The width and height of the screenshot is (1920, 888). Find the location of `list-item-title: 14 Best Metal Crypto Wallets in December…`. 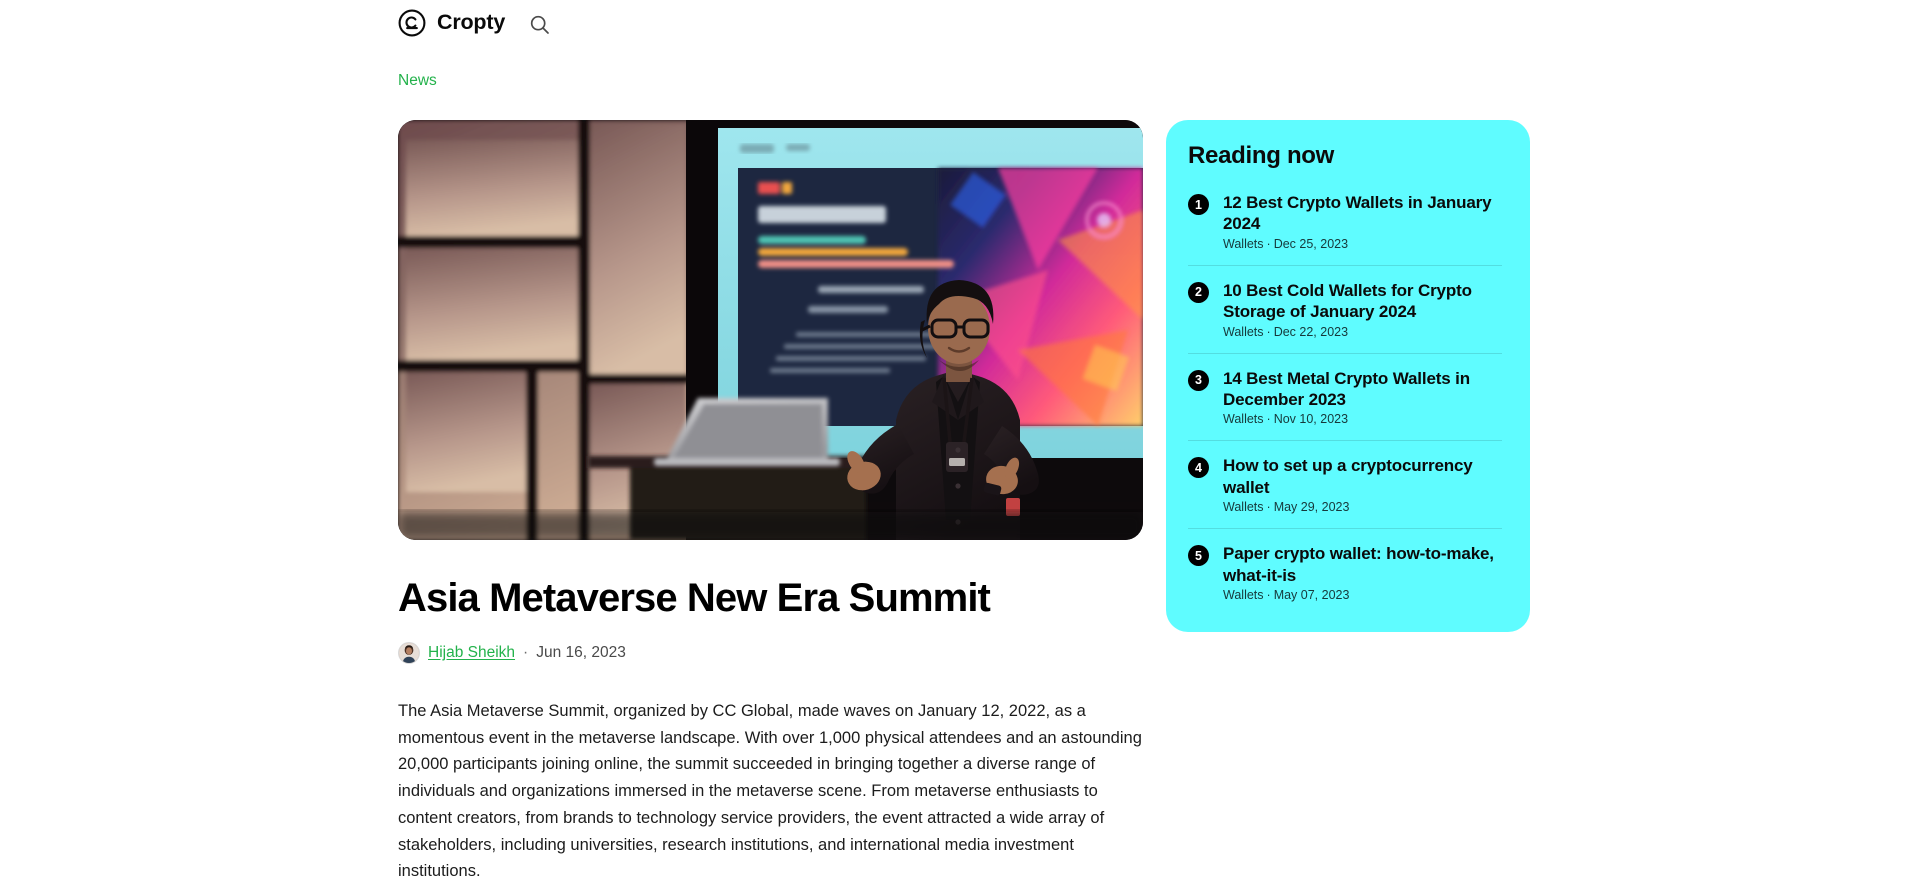

list-item-title: 14 Best Metal Crypto Wallets in December… is located at coordinates (1346, 389).